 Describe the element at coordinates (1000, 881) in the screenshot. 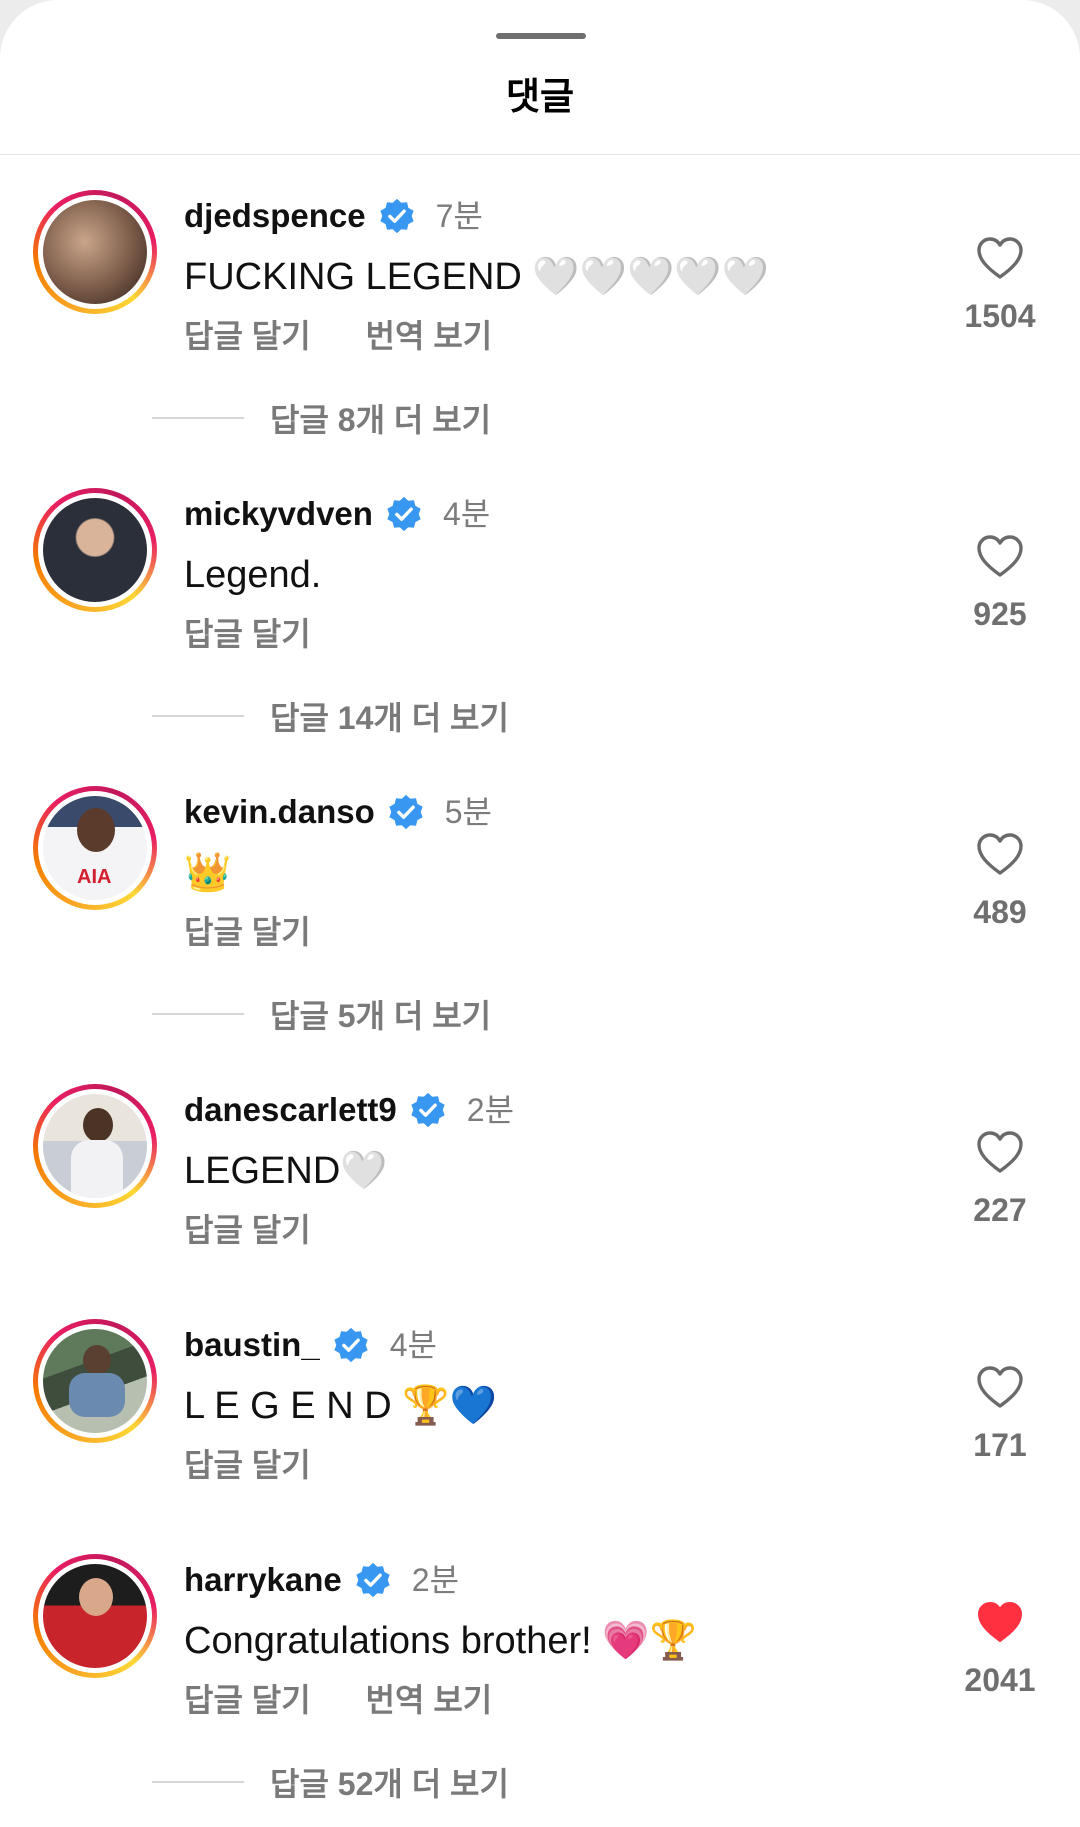

I see `like-group: 489` at that location.